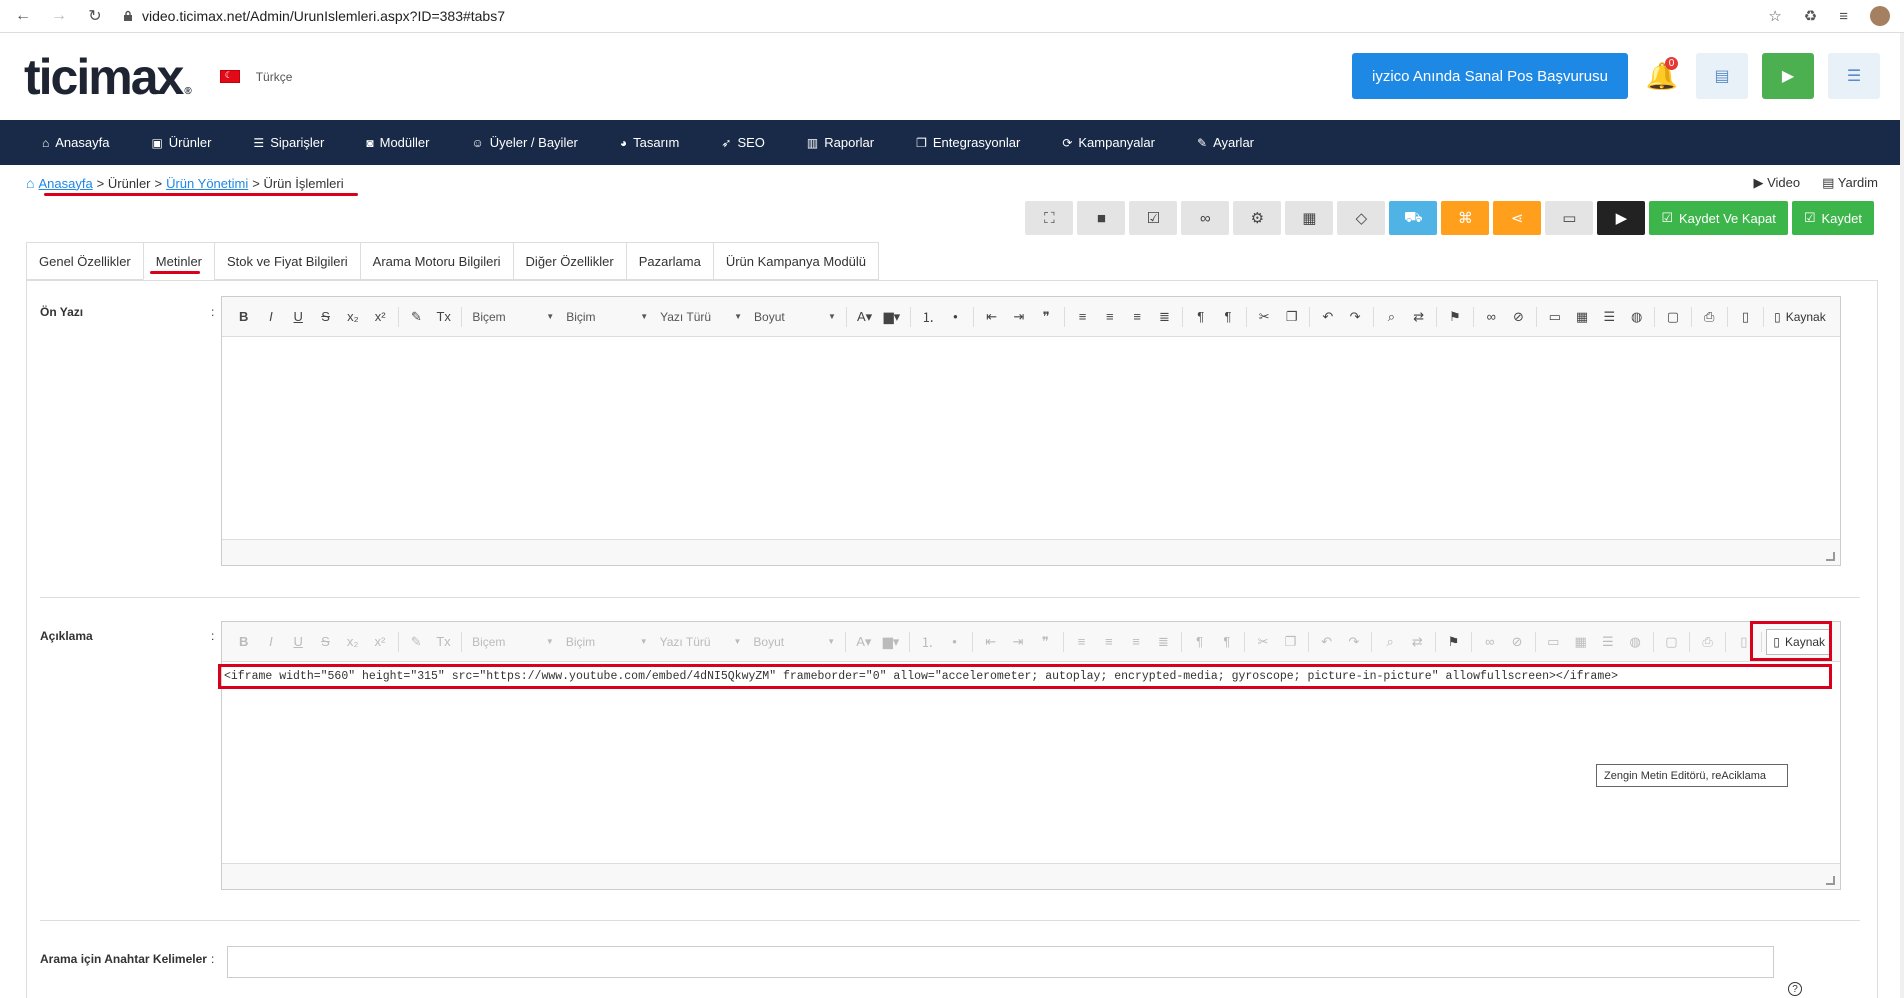 Image resolution: width=1904 pixels, height=998 pixels. What do you see at coordinates (1257, 218) in the screenshot?
I see `settings-button: ⚙` at bounding box center [1257, 218].